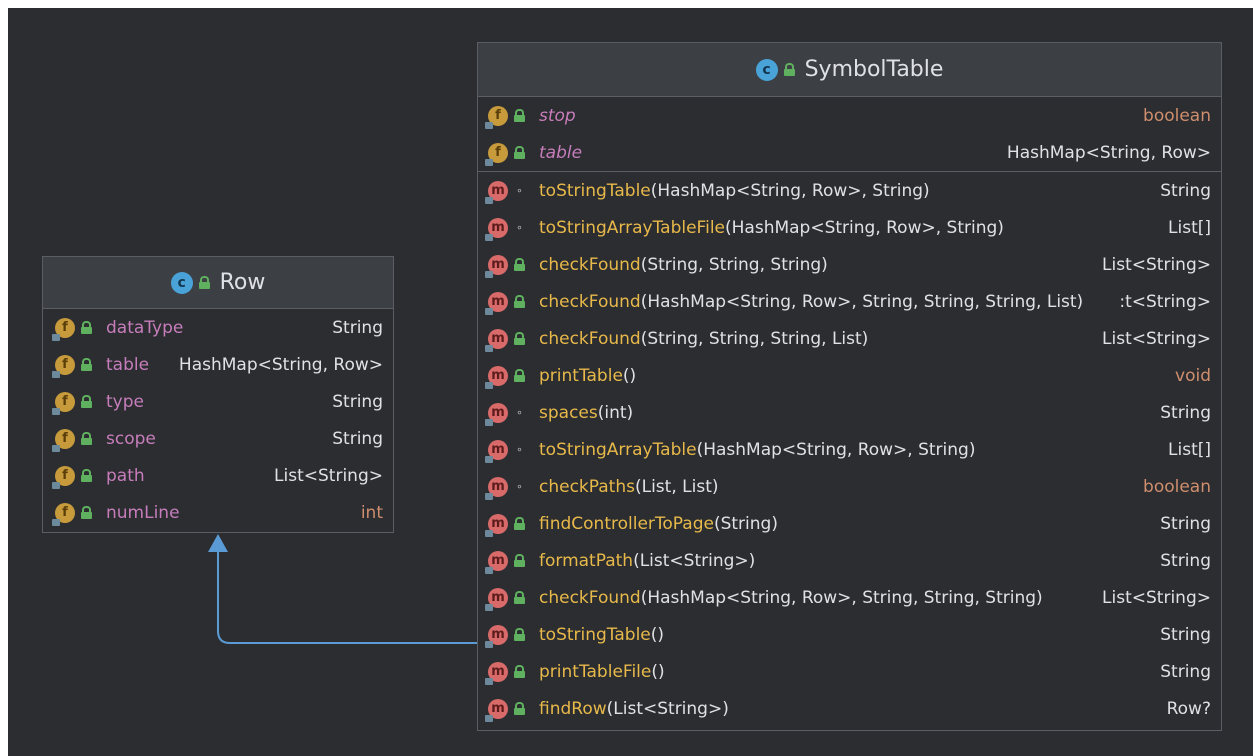 The image size is (1253, 756). What do you see at coordinates (849, 708) in the screenshot?
I see `method-row: m findRow (List<String>) Row?` at bounding box center [849, 708].